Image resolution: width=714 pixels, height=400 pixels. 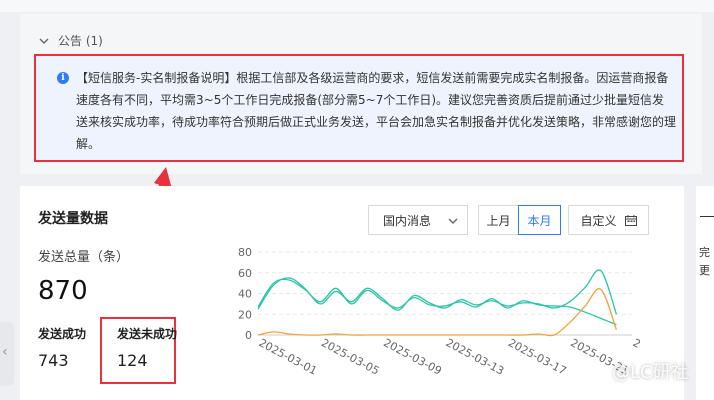 I want to click on y-tick-label: 20, so click(x=245, y=314).